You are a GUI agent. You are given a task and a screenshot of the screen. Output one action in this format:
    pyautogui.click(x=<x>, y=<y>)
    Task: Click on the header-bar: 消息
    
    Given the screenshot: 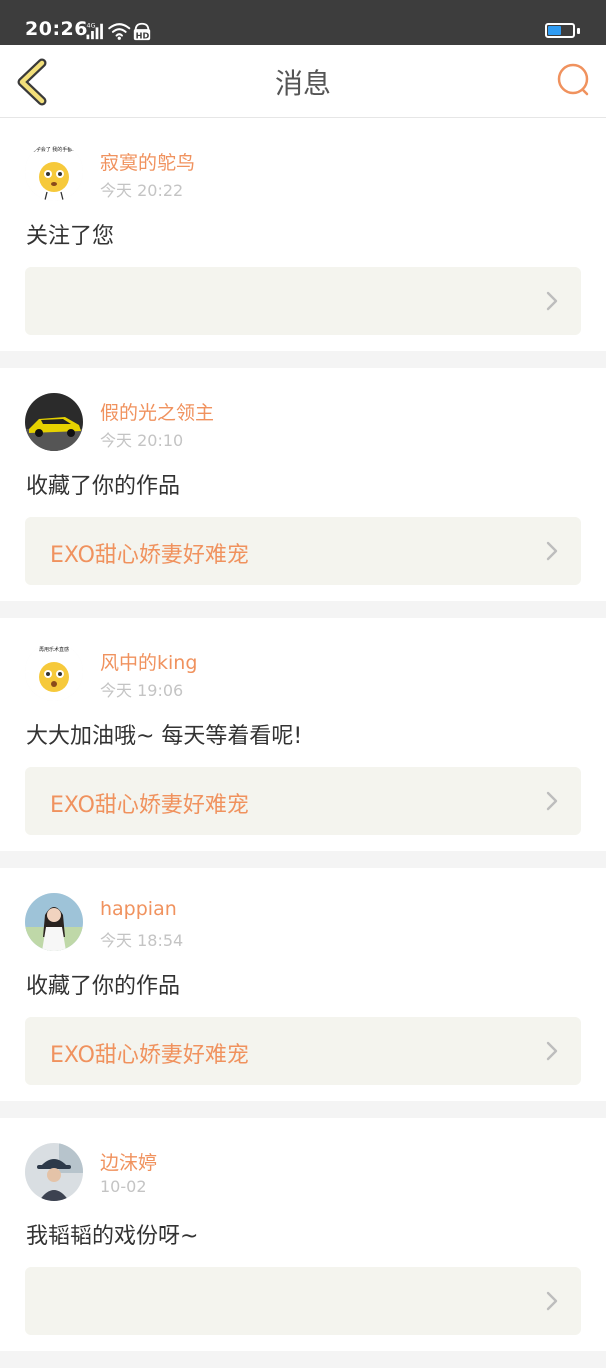 What is the action you would take?
    pyautogui.click(x=303, y=81)
    